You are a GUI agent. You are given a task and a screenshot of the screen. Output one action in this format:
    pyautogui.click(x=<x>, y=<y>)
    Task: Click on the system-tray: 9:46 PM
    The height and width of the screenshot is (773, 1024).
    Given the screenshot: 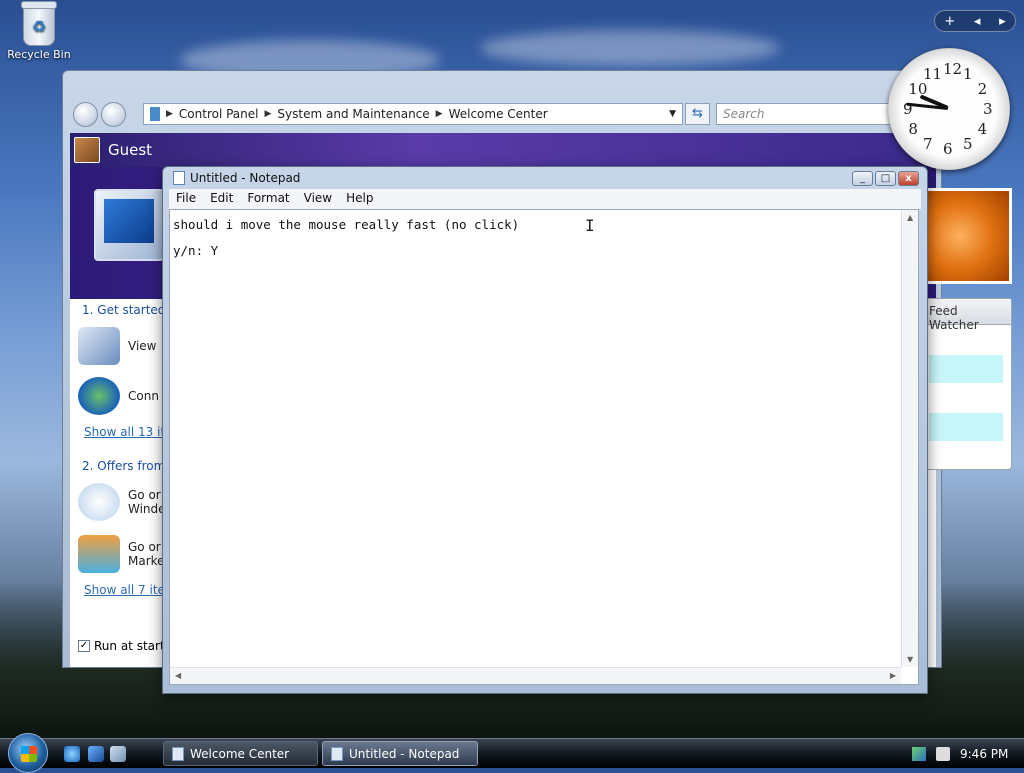 What is the action you would take?
    pyautogui.click(x=964, y=754)
    